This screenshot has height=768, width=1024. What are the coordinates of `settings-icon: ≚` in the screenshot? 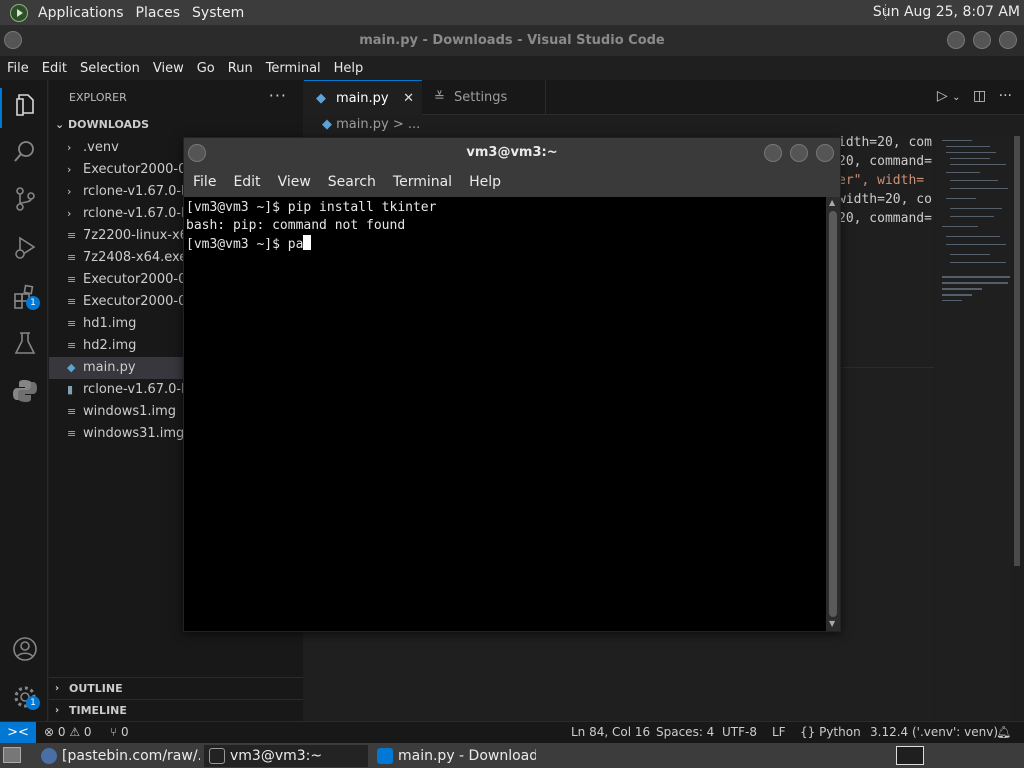 It's located at (439, 97).